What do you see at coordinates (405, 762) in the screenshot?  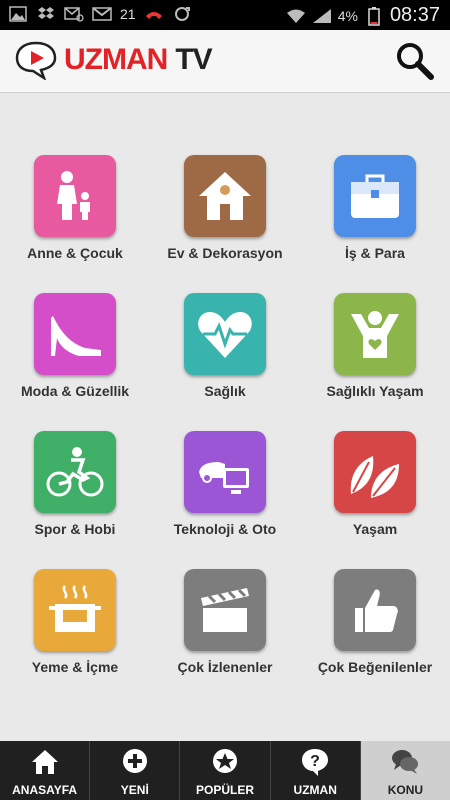 I see `chat-bubbles-icon` at bounding box center [405, 762].